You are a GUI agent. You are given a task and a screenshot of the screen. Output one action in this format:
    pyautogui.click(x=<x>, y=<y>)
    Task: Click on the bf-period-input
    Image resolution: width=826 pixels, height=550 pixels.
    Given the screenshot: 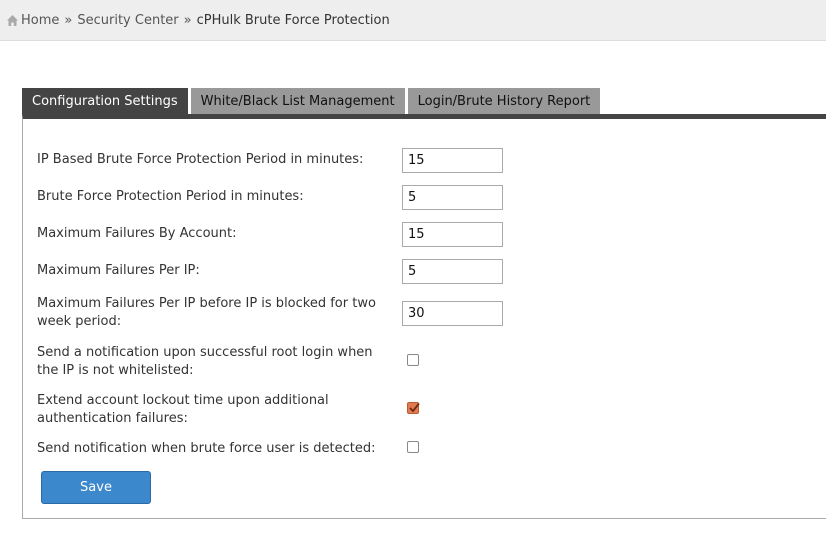 What is the action you would take?
    pyautogui.click(x=452, y=197)
    